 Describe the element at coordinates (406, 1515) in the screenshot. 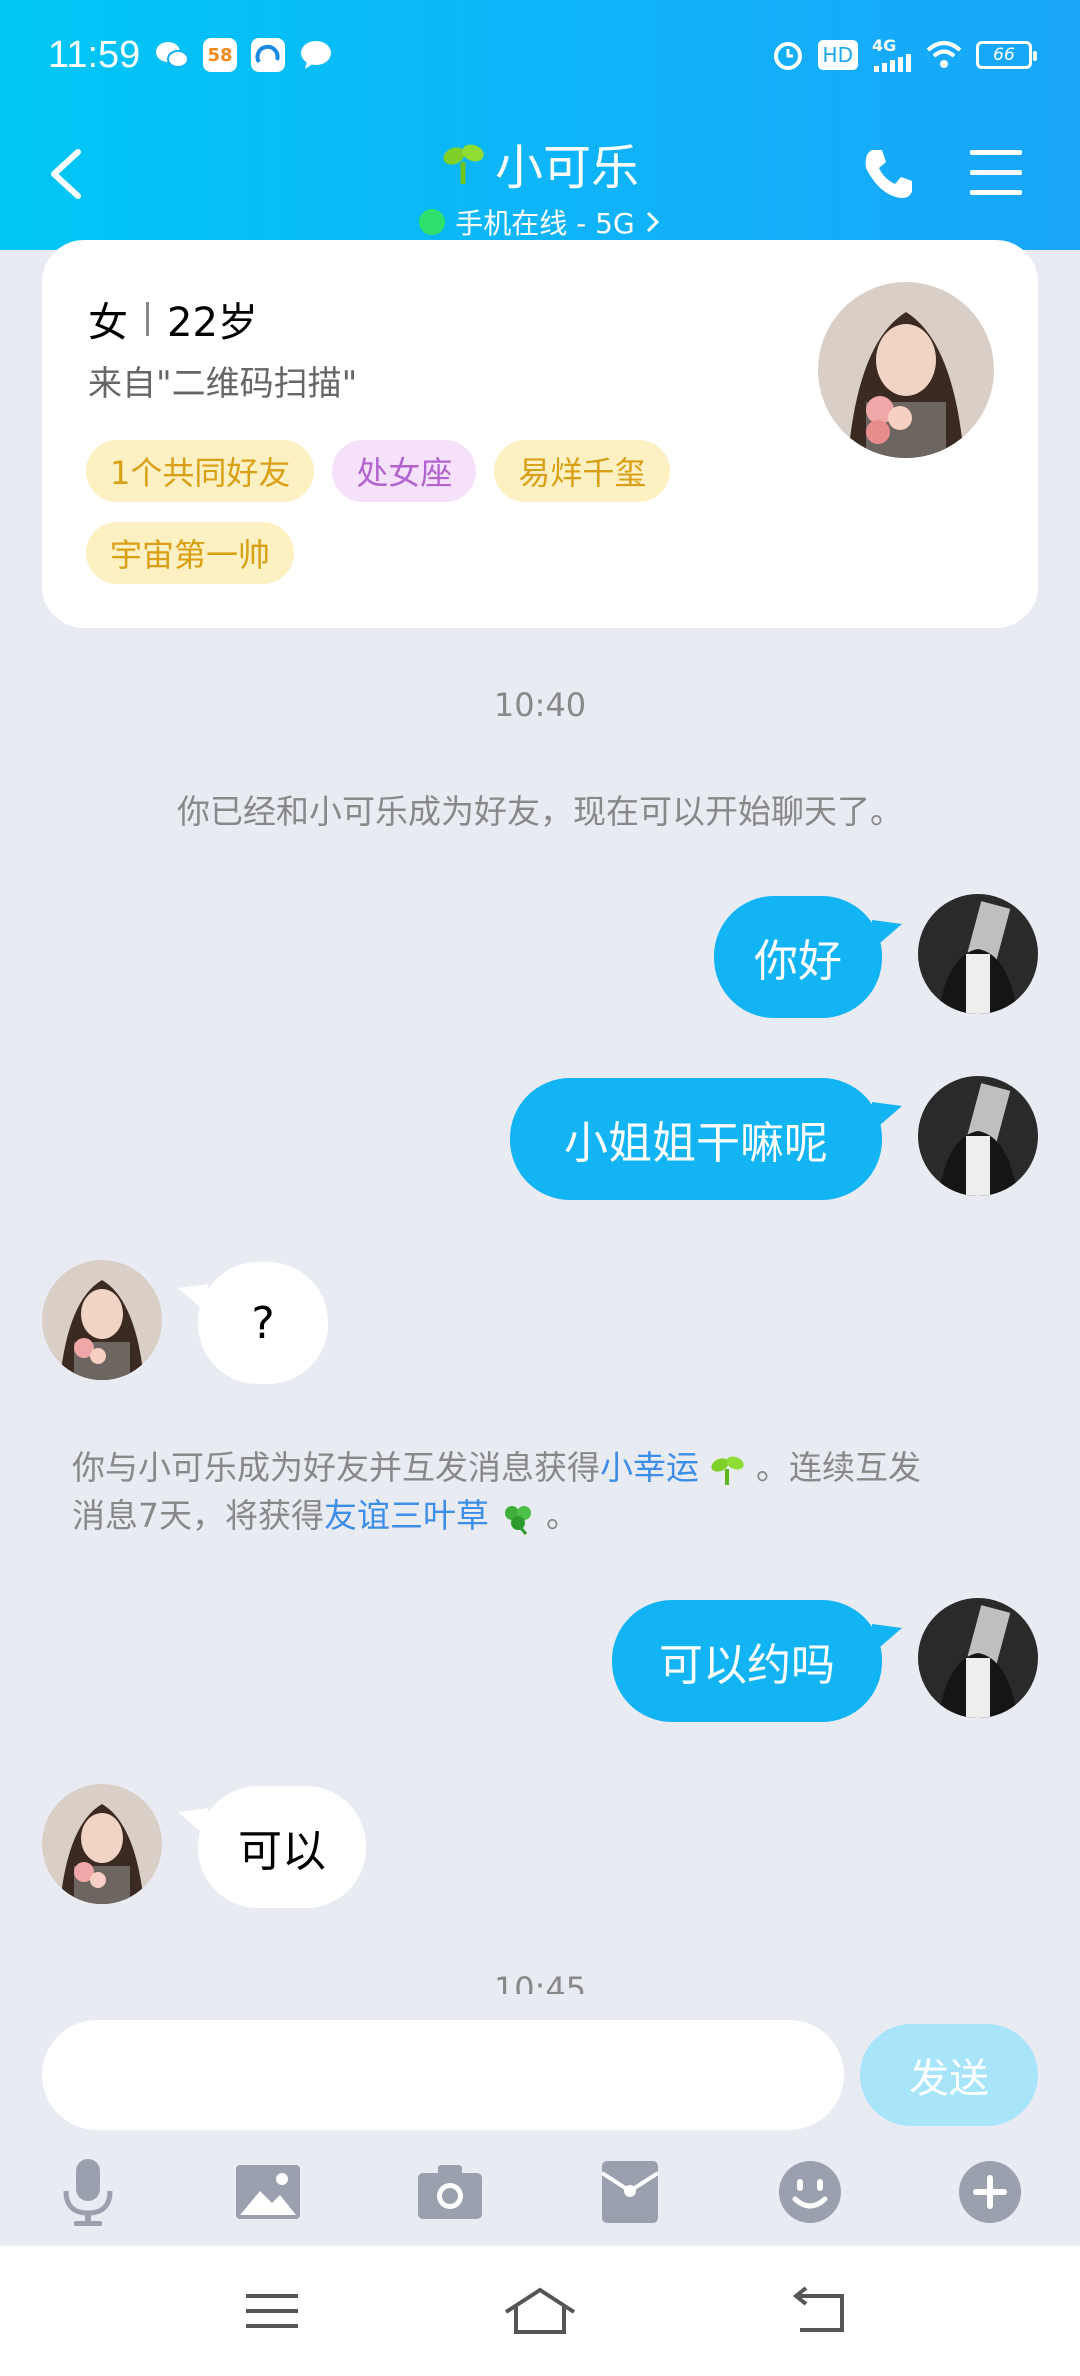

I see `clover-link: 友谊三叶草` at that location.